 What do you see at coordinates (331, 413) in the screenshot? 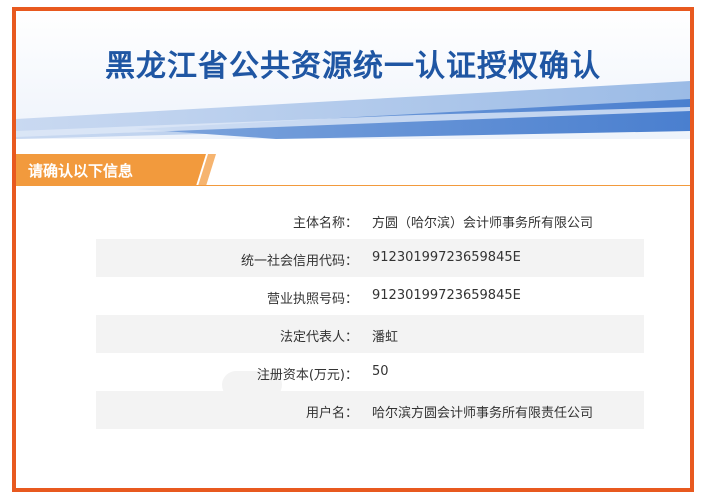
I see `field-label: 用户名：` at bounding box center [331, 413].